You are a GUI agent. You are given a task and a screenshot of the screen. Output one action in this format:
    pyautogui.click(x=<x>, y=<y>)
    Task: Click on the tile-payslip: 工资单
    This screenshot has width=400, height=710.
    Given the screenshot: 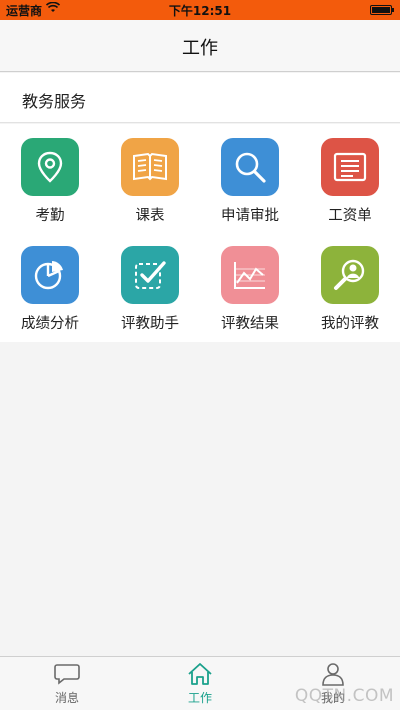 What is the action you would take?
    pyautogui.click(x=350, y=176)
    